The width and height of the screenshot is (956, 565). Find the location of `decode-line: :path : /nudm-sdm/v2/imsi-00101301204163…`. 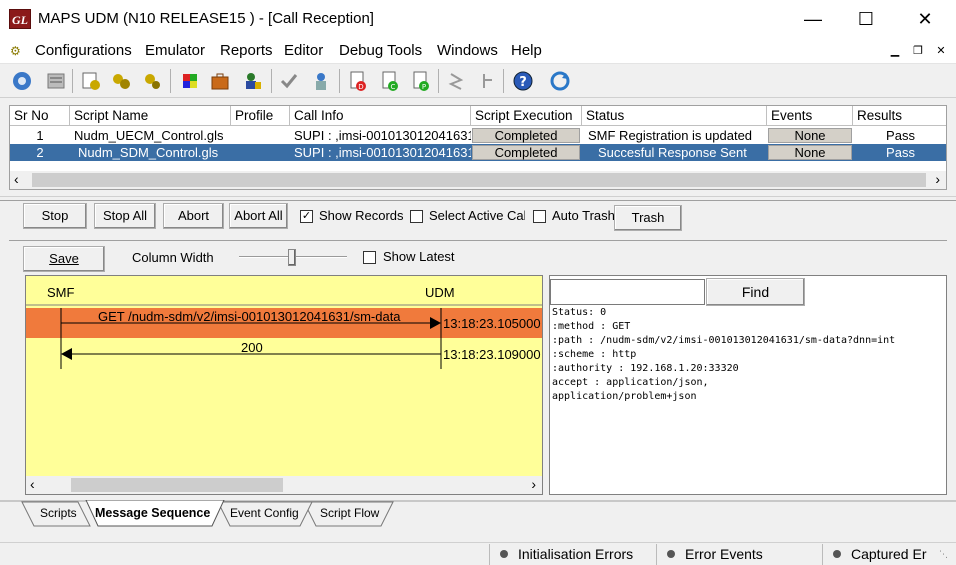

decode-line: :path : /nudm-sdm/v2/imsi-00101301204163… is located at coordinates (724, 340).